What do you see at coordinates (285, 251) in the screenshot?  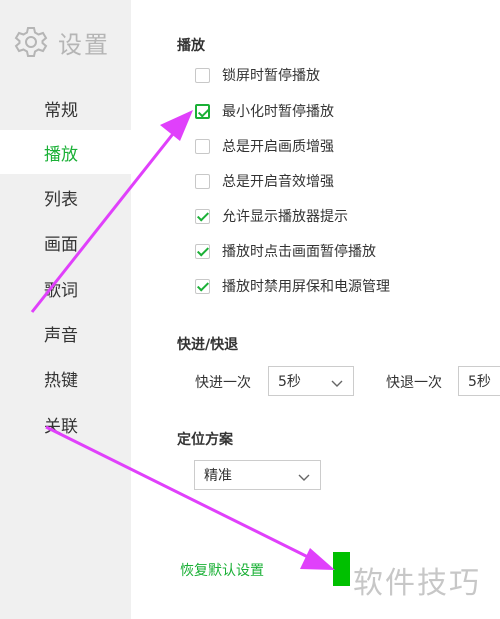 I see `option-click-to-pause: 播放时点击画面暂停播放` at bounding box center [285, 251].